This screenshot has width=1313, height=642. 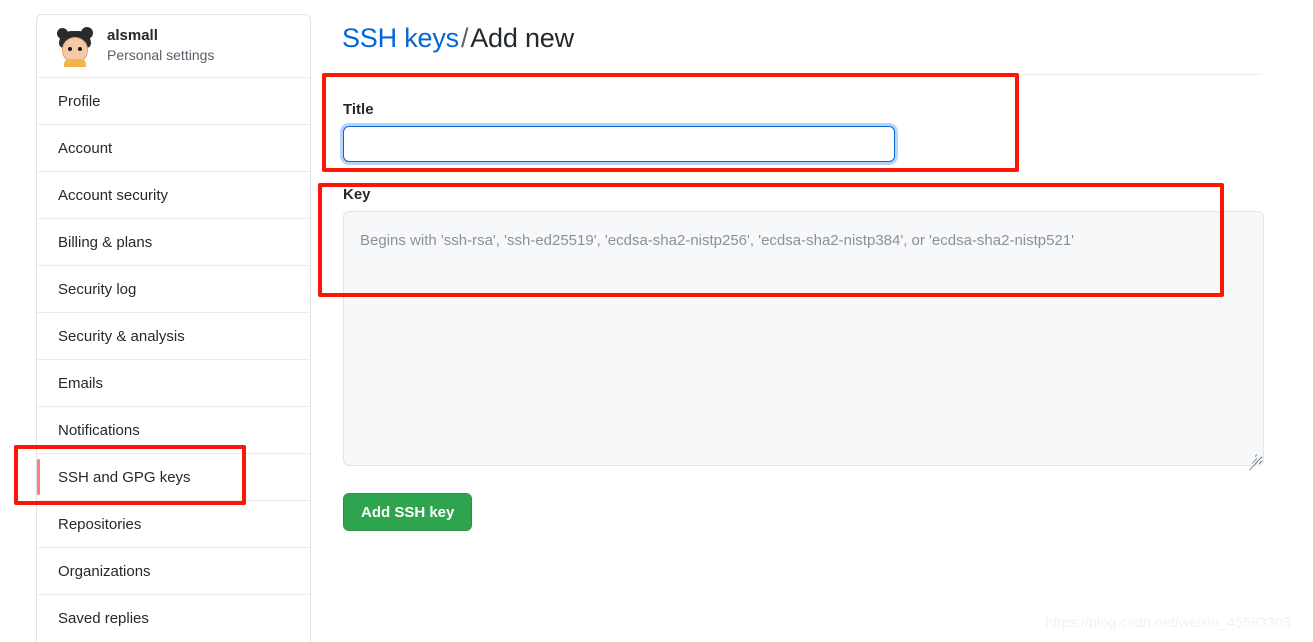 I want to click on sidebar-item-security-log: Security log, so click(x=173, y=289).